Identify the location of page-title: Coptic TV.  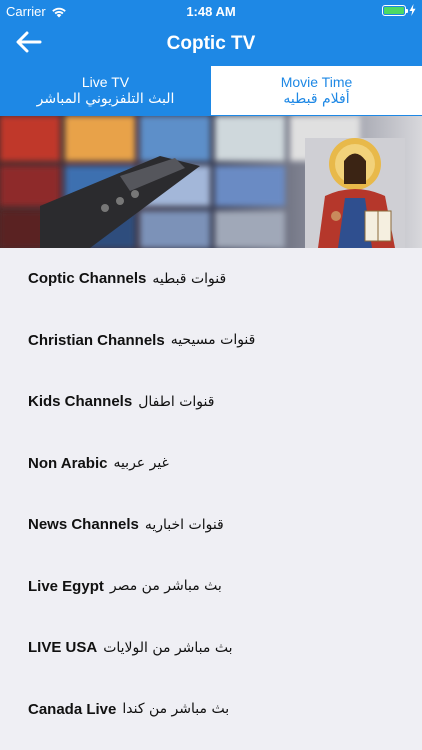
(211, 43).